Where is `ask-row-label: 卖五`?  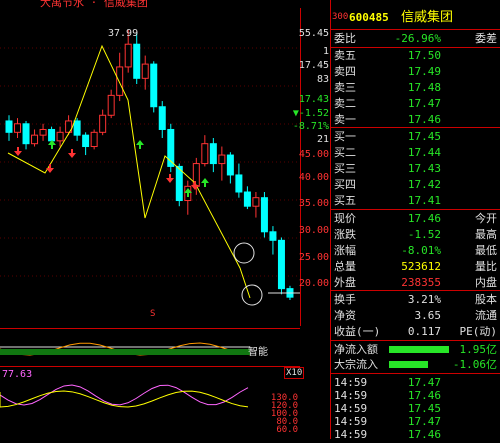 ask-row-label: 卖五 is located at coordinates (345, 55).